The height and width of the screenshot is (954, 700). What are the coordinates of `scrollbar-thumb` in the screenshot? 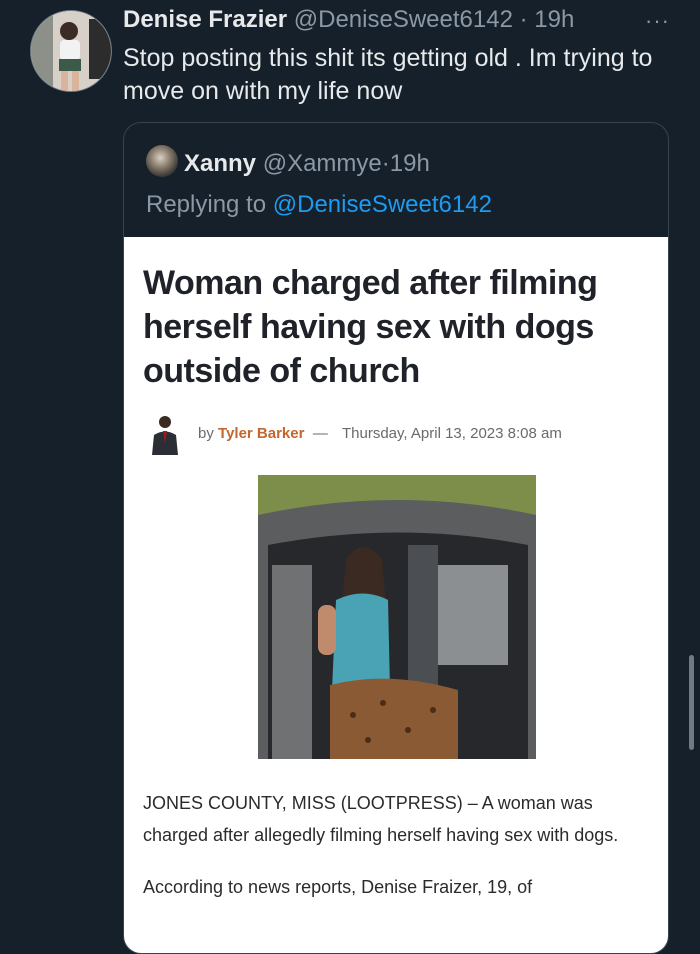 It's located at (691, 702).